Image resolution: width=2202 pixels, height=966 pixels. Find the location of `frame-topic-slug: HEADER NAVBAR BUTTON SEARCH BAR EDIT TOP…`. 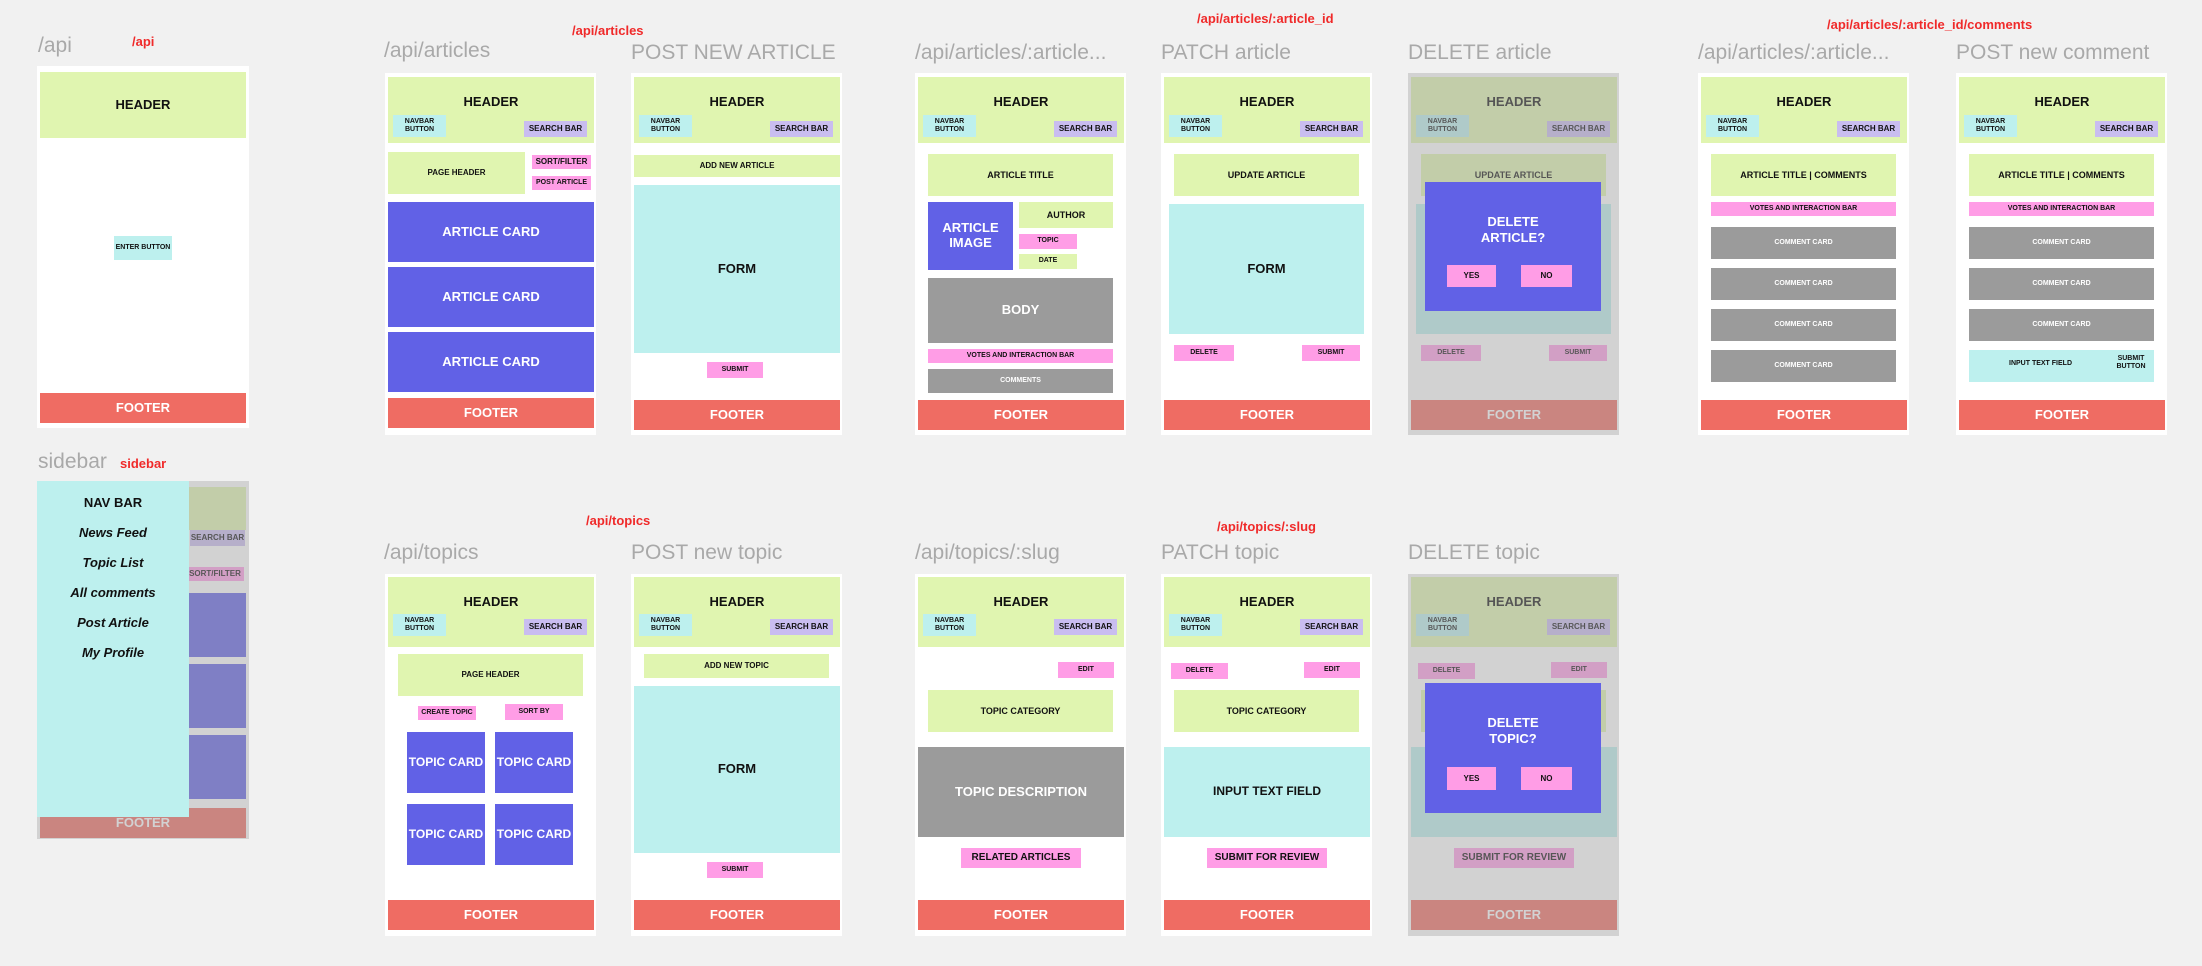

frame-topic-slug: HEADER NAVBAR BUTTON SEARCH BAR EDIT TOP… is located at coordinates (1020, 755).